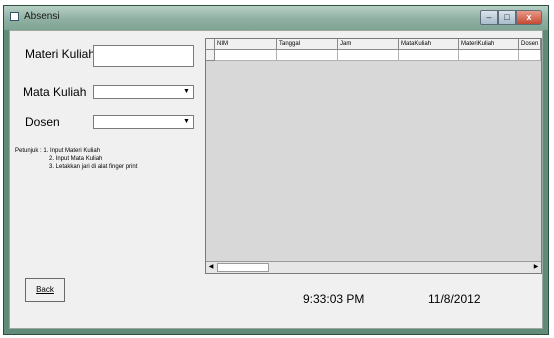 Image resolution: width=554 pixels, height=338 pixels. What do you see at coordinates (143, 92) in the screenshot?
I see `mata-kuliah-select: ▼` at bounding box center [143, 92].